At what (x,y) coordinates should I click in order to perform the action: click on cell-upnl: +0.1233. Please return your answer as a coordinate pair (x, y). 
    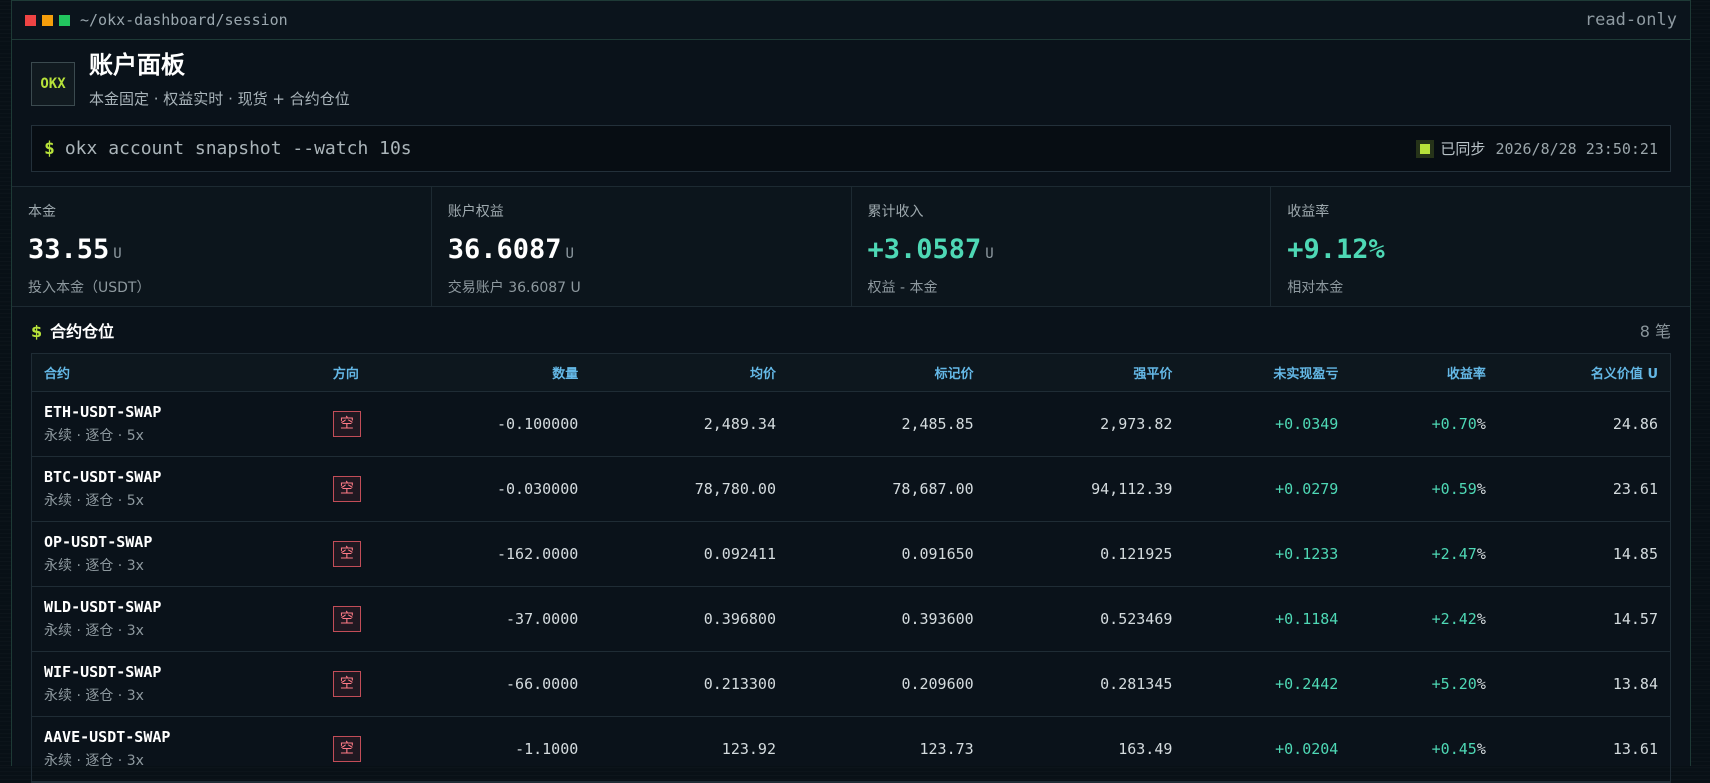
    Looking at the image, I should click on (1267, 554).